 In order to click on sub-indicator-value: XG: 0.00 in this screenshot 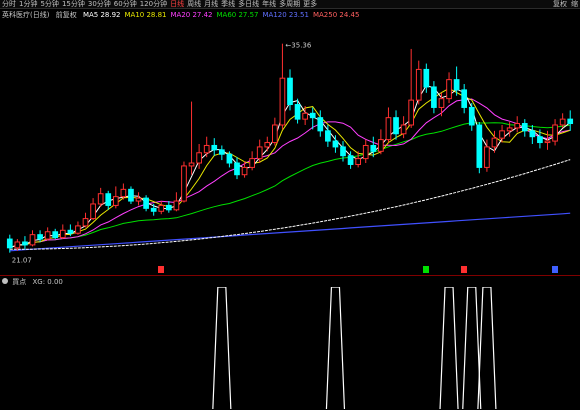, I will do `click(47, 282)`.